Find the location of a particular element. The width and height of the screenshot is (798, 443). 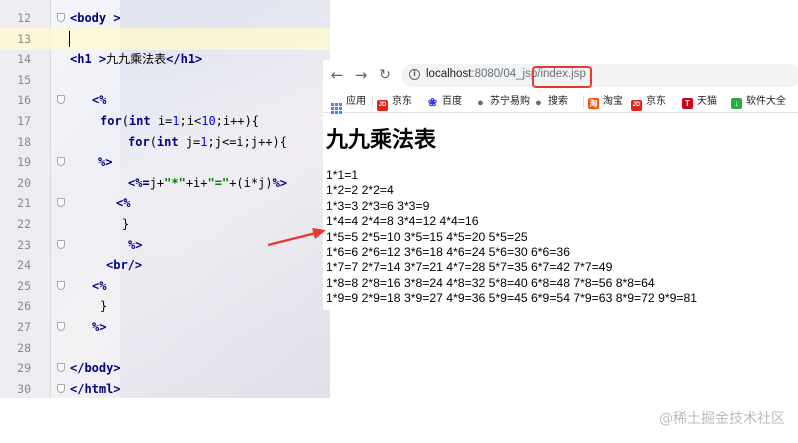

code-text: <% is located at coordinates (99, 100).